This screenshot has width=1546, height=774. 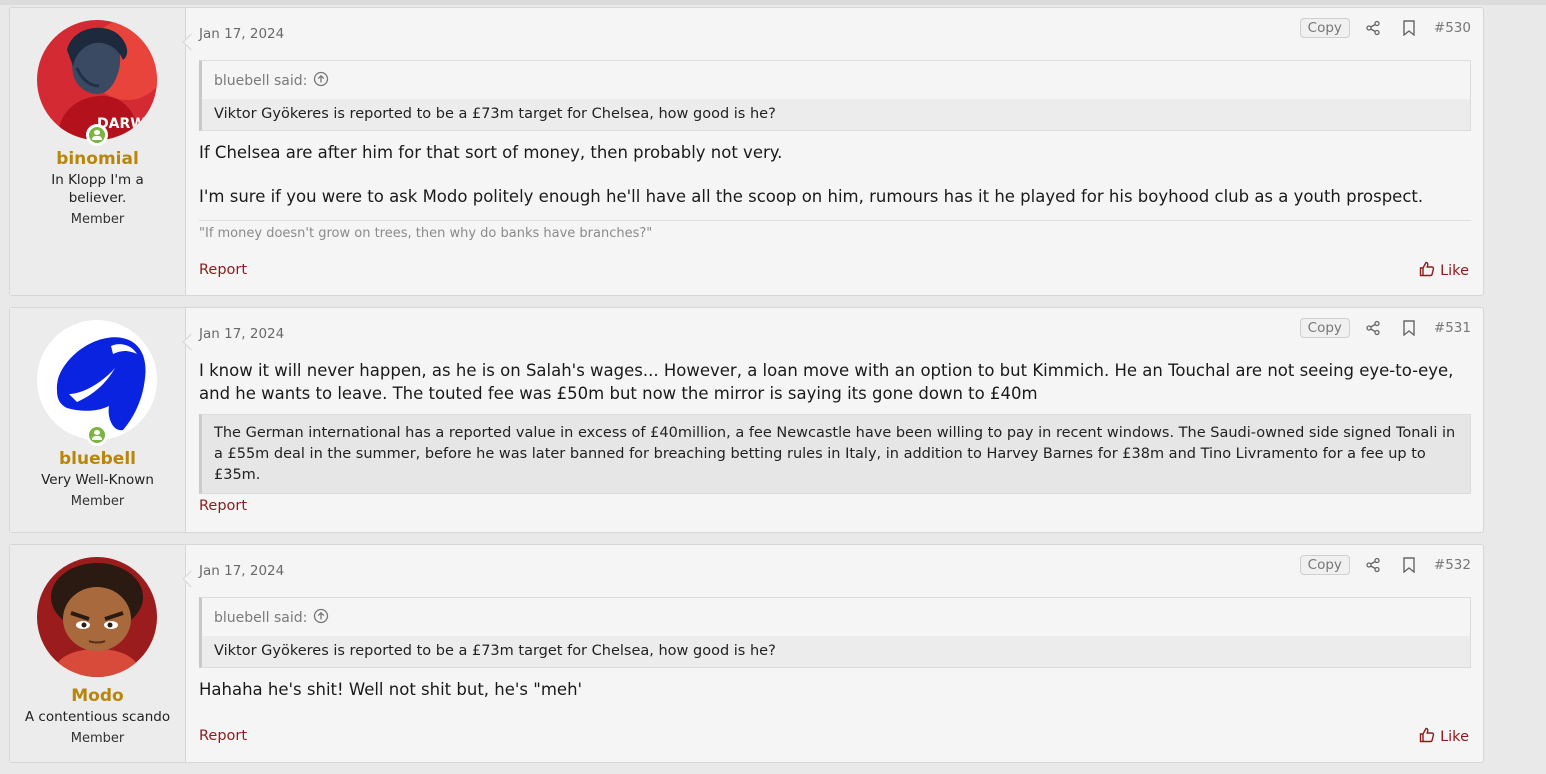 I want to click on post-actions: Copy #530, so click(x=1385, y=28).